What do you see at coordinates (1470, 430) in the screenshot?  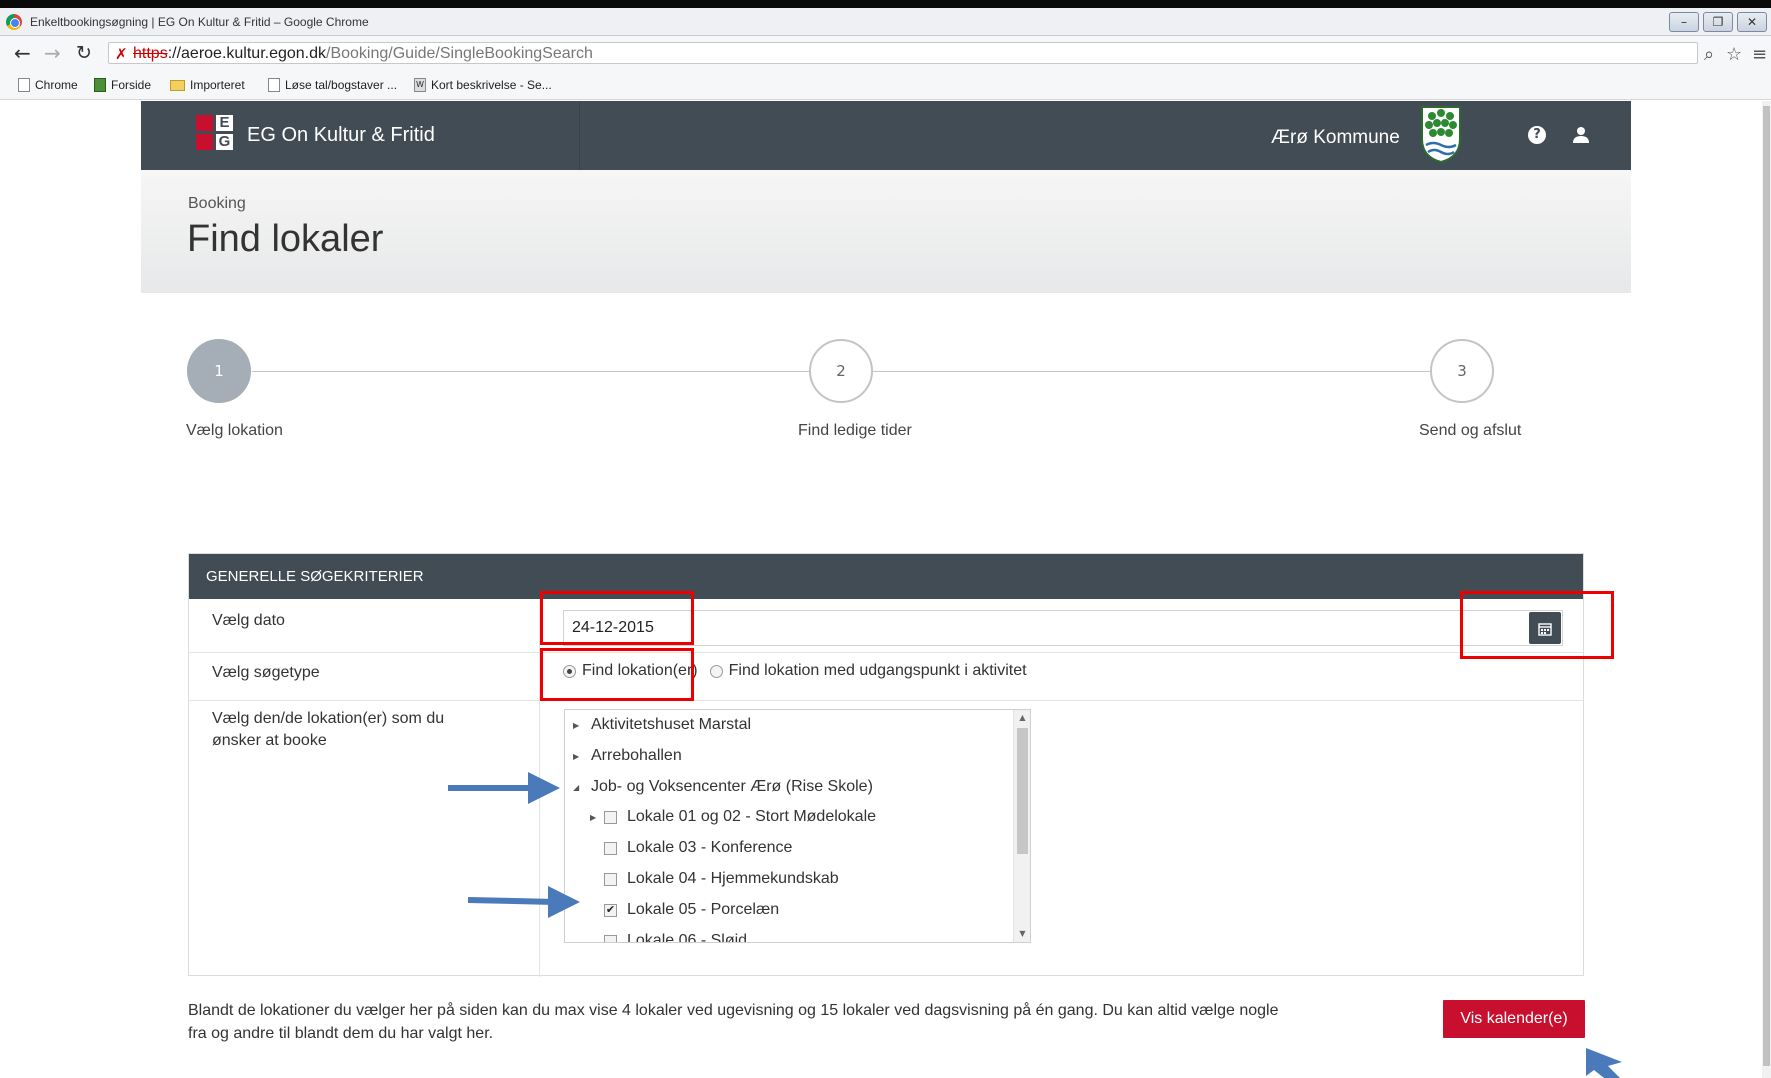 I see `step-3-label: Send og afslut` at bounding box center [1470, 430].